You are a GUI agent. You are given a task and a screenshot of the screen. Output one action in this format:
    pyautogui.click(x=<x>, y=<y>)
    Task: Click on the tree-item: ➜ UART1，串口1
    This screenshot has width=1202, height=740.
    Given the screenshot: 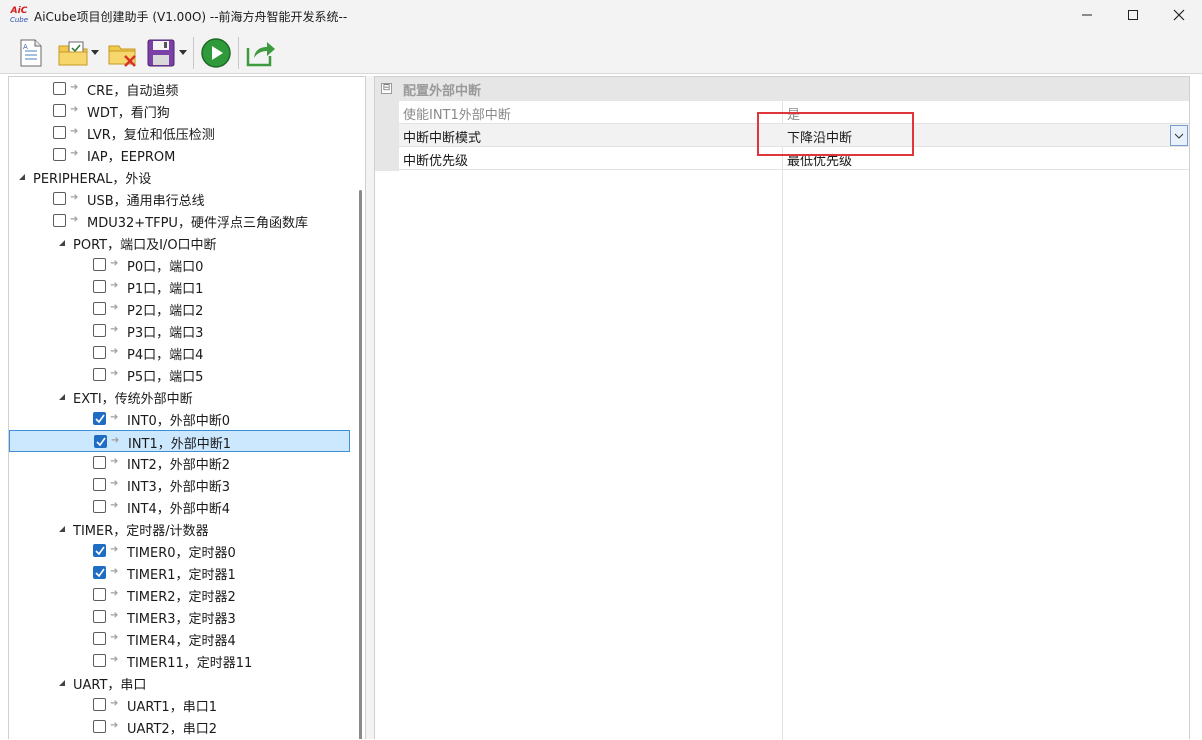 What is the action you would take?
    pyautogui.click(x=179, y=705)
    